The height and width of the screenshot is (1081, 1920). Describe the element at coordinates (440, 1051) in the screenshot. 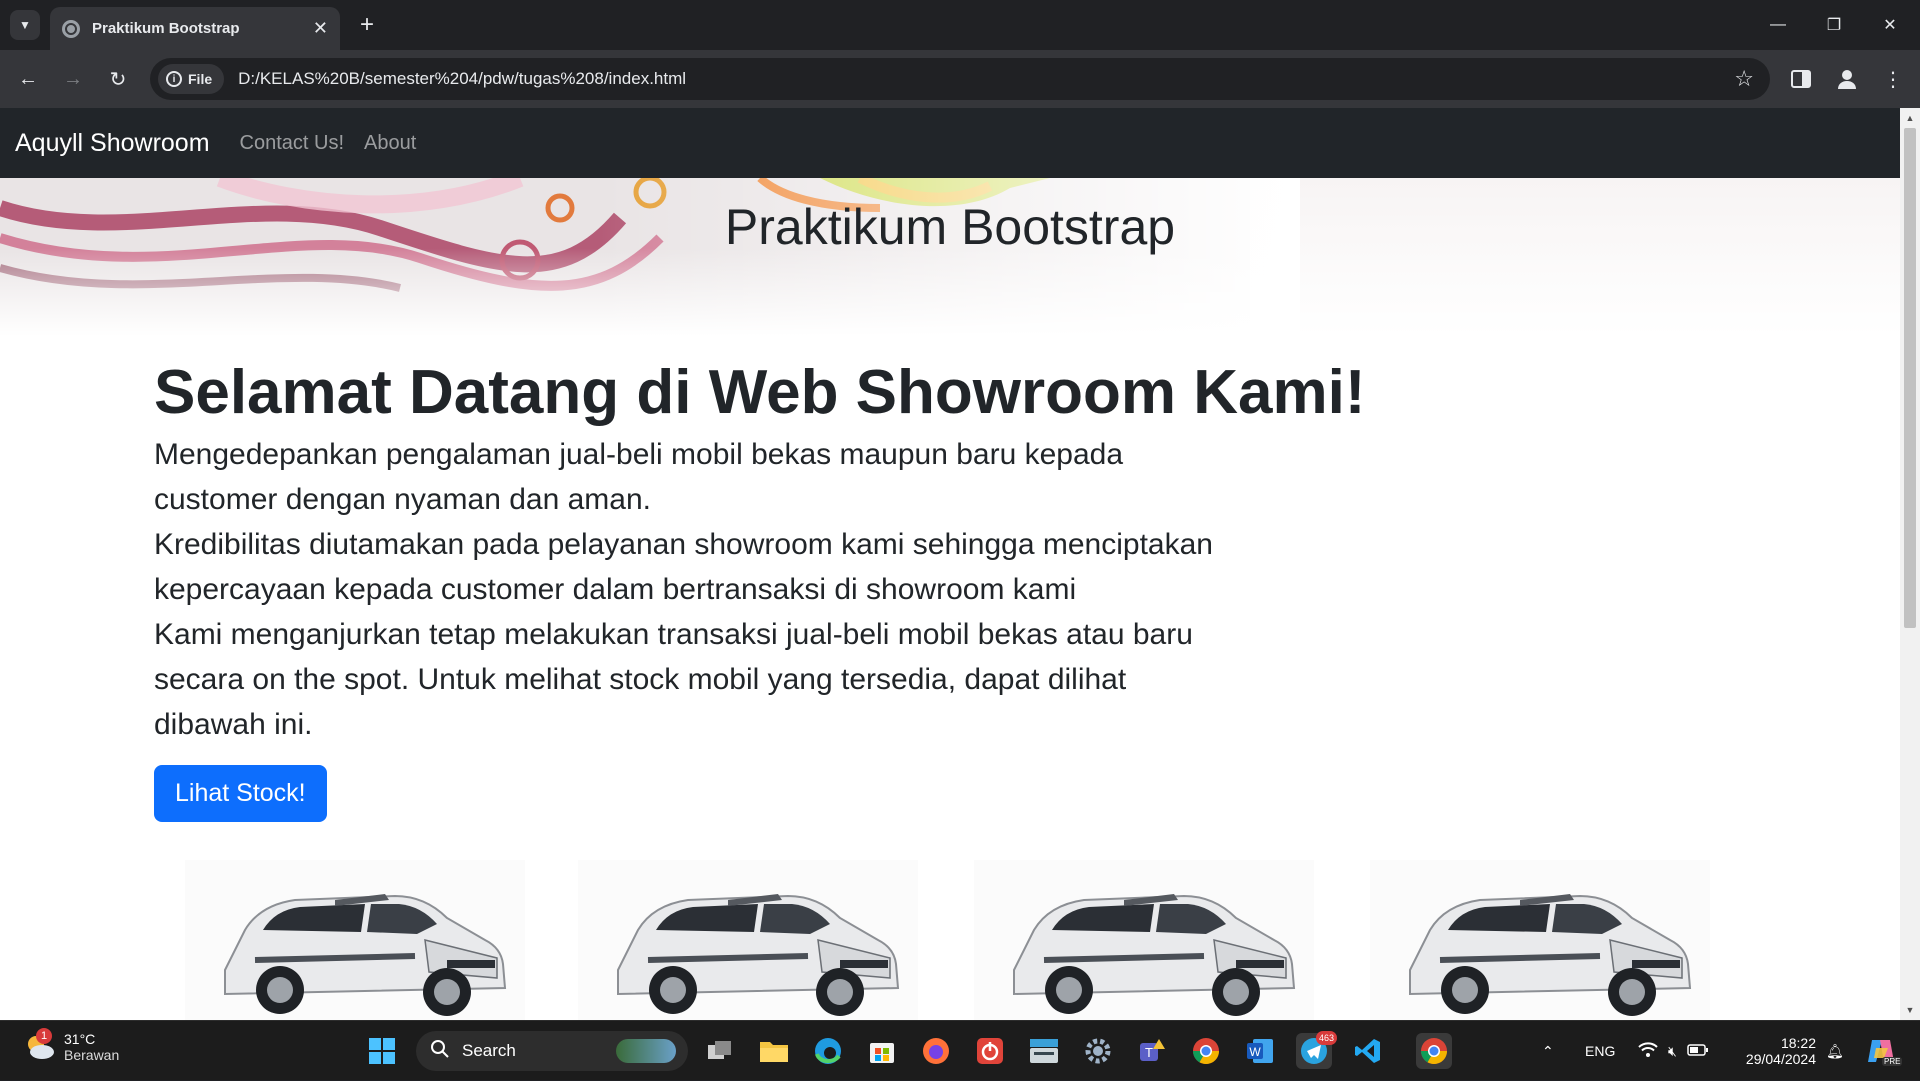

I see `search-icon` at that location.